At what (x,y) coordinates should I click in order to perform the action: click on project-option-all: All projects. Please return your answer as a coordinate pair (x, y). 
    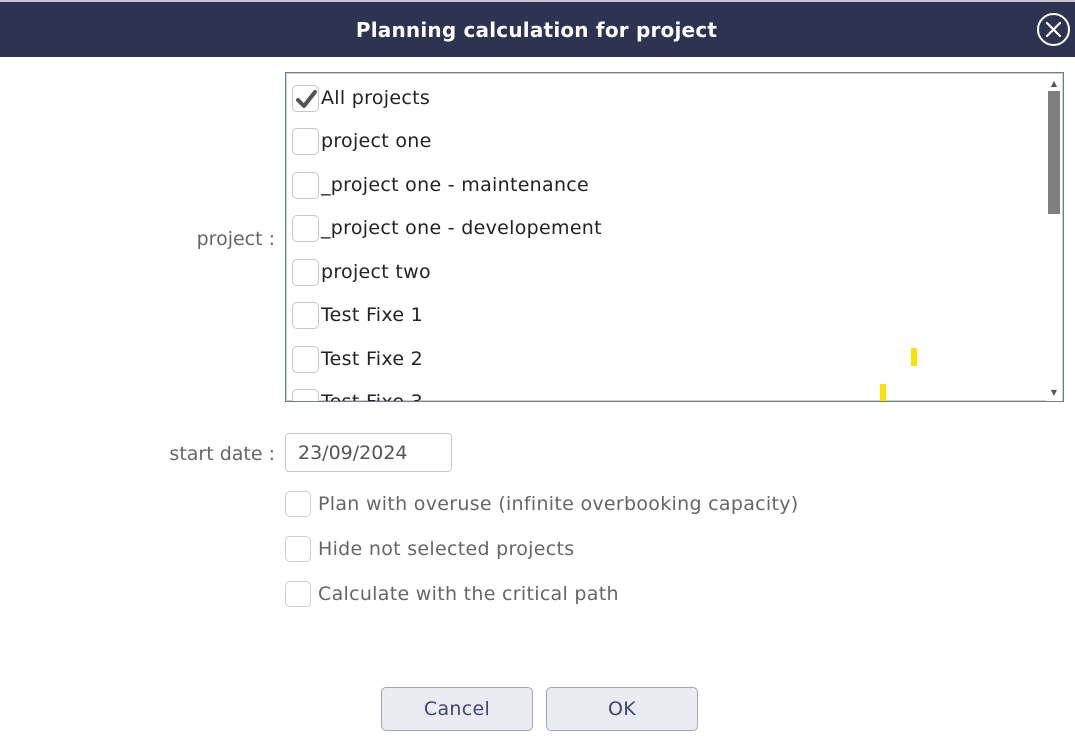
    Looking at the image, I should click on (361, 98).